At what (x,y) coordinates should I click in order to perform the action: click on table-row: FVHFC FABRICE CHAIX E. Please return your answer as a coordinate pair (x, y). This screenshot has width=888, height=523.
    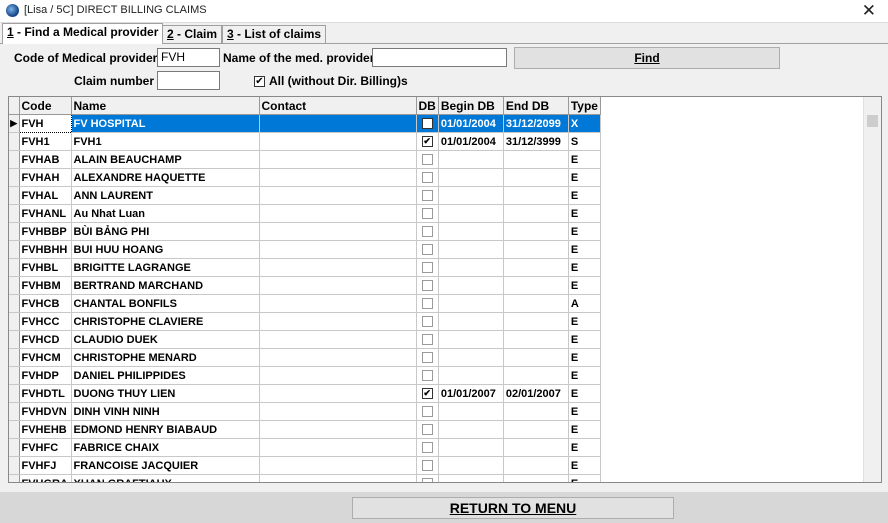
    Looking at the image, I should click on (305, 447).